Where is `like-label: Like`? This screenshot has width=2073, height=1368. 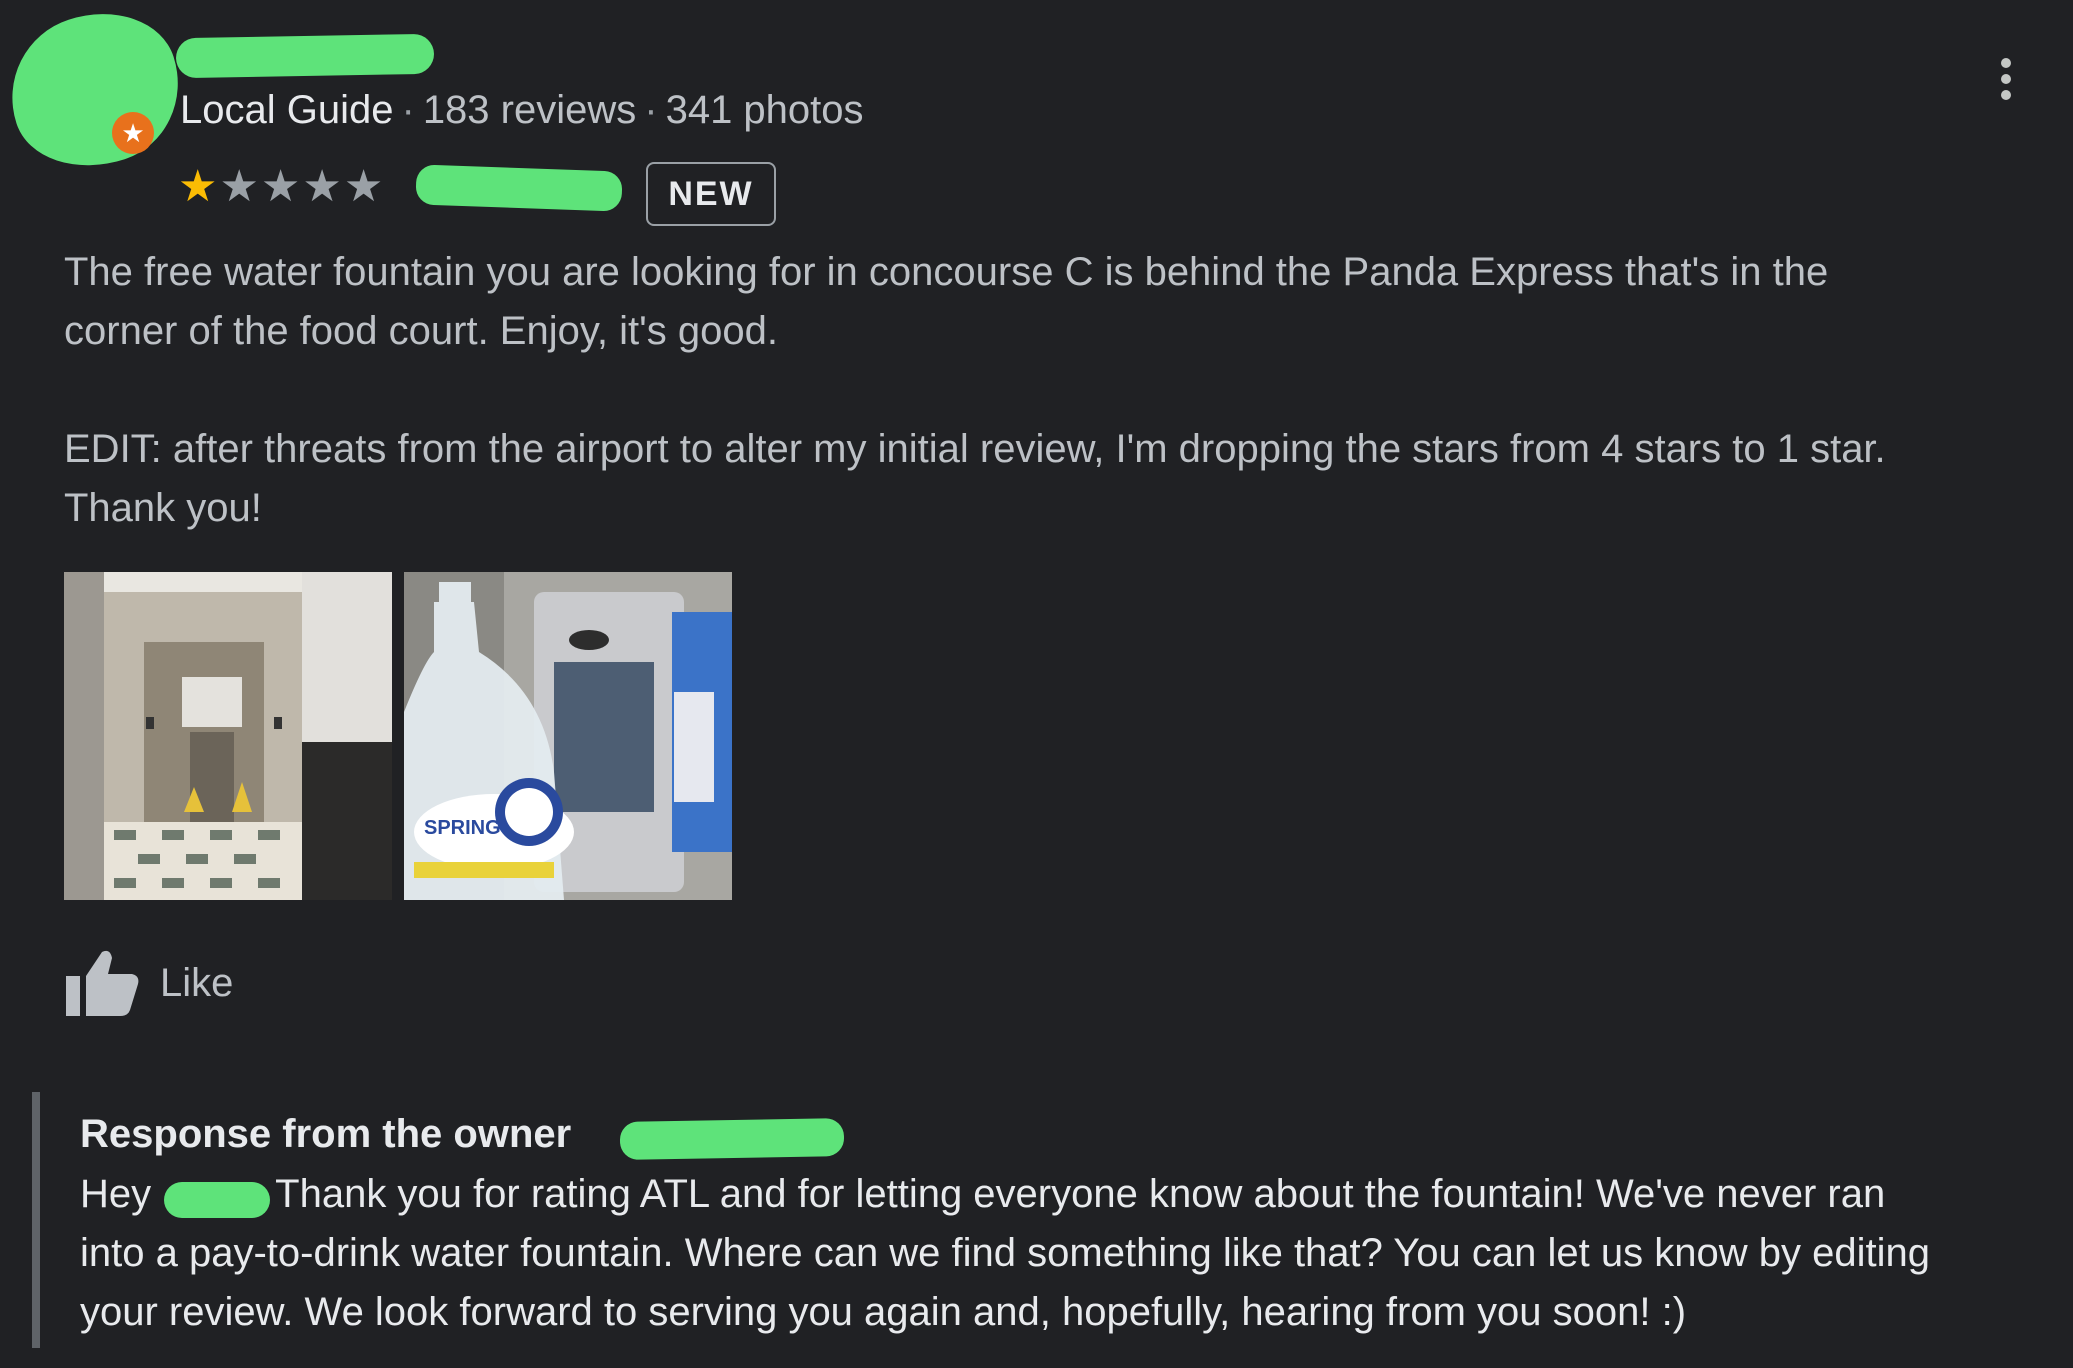 like-label: Like is located at coordinates (197, 982).